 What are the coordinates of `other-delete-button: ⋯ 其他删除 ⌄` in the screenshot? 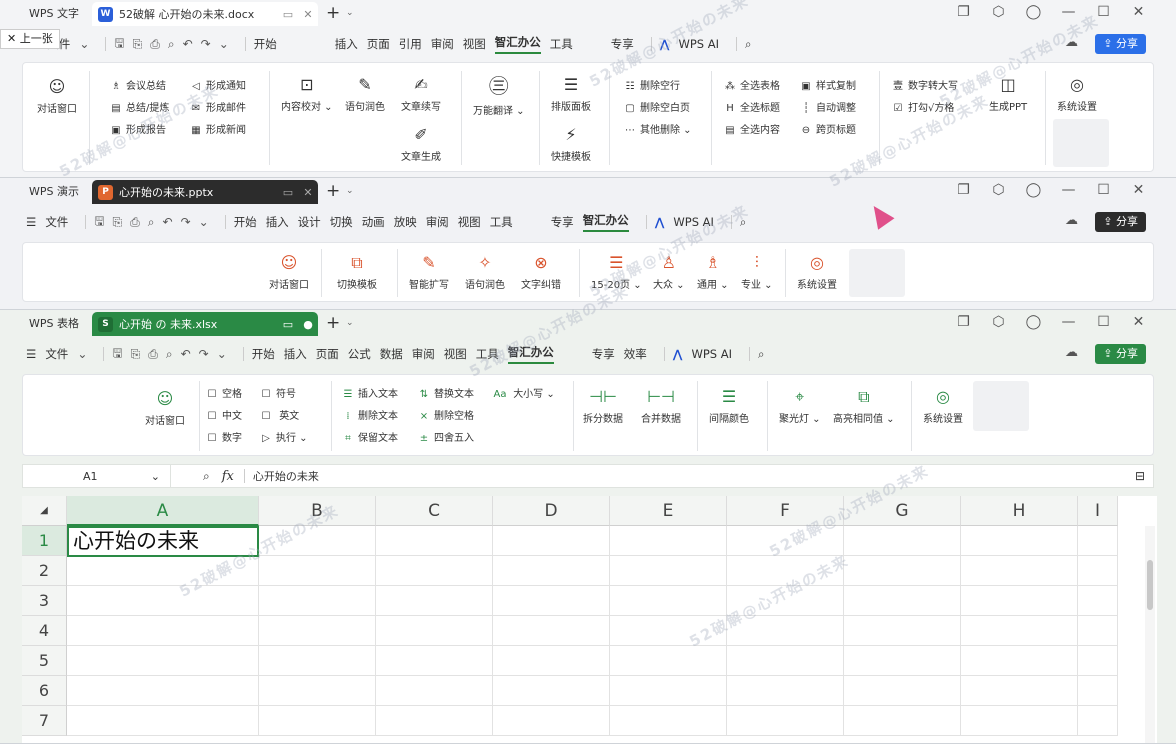 It's located at (657, 128).